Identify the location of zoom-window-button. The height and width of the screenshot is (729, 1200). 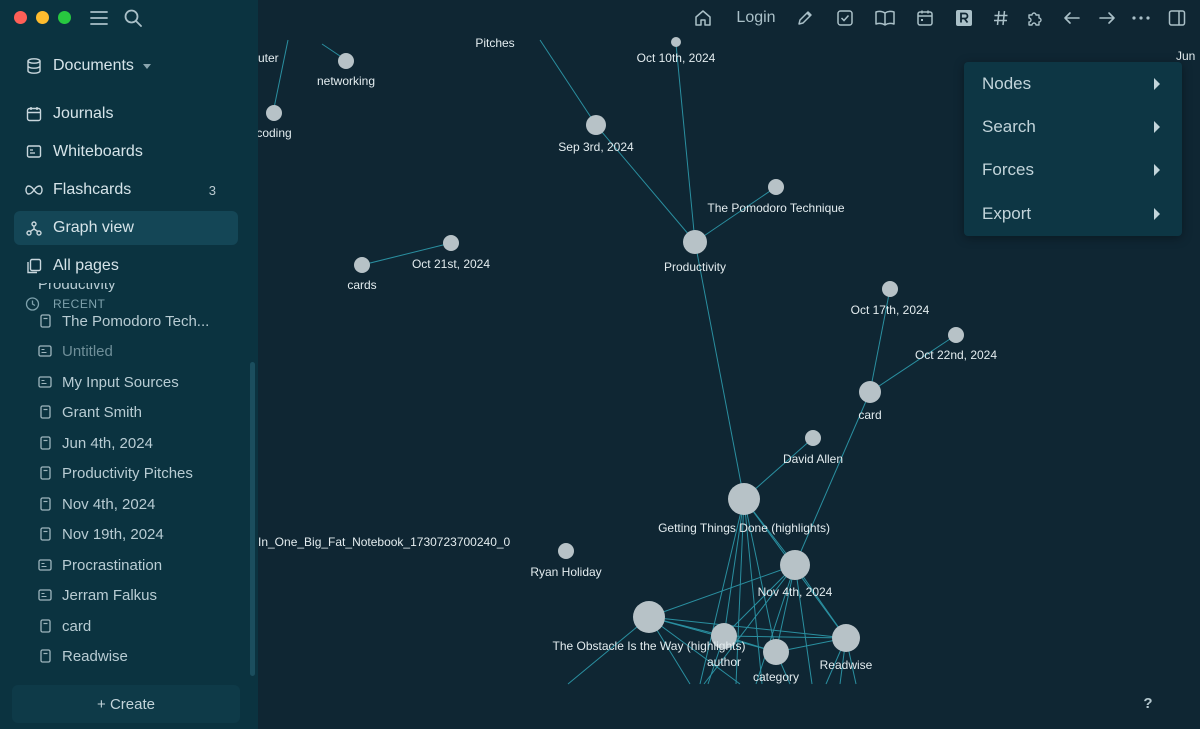
(64, 17).